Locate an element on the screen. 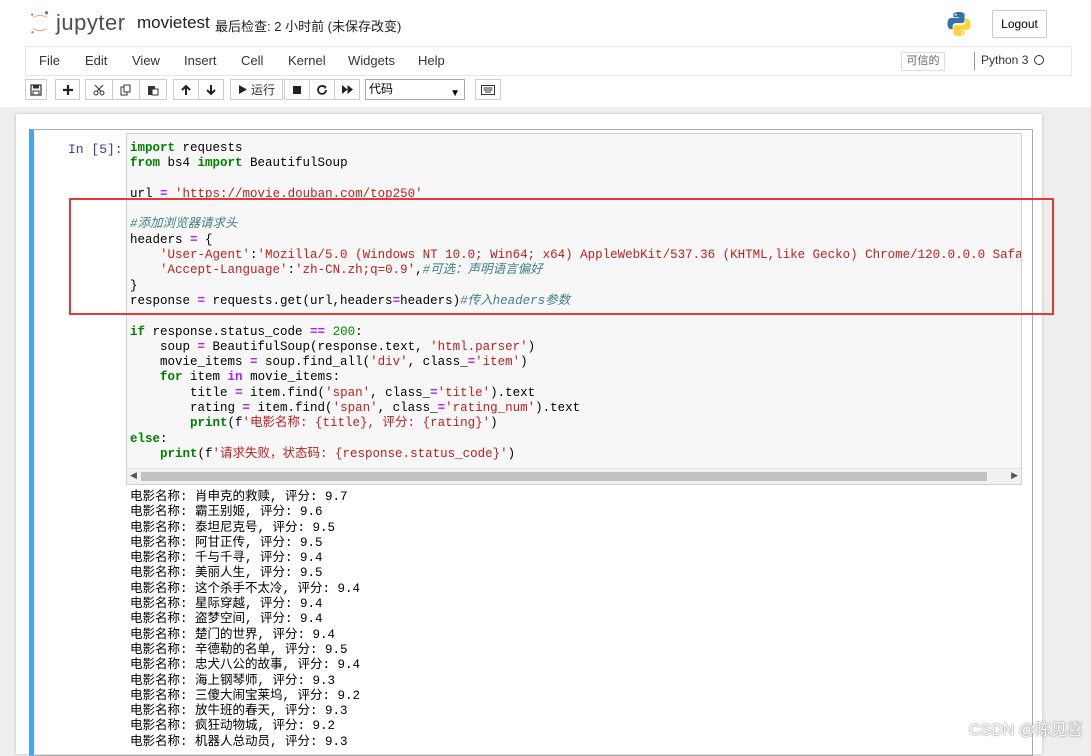 The height and width of the screenshot is (756, 1091). command-palette-button is located at coordinates (488, 89).